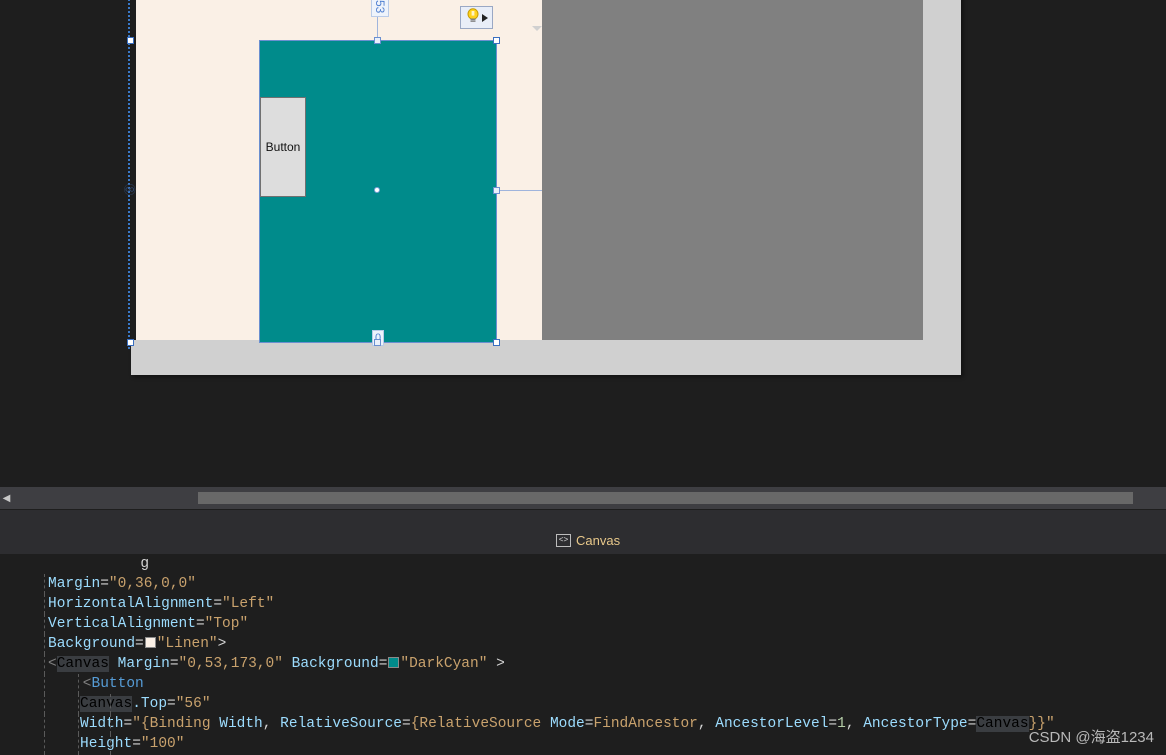  I want to click on xml-element-icon: <>, so click(563, 540).